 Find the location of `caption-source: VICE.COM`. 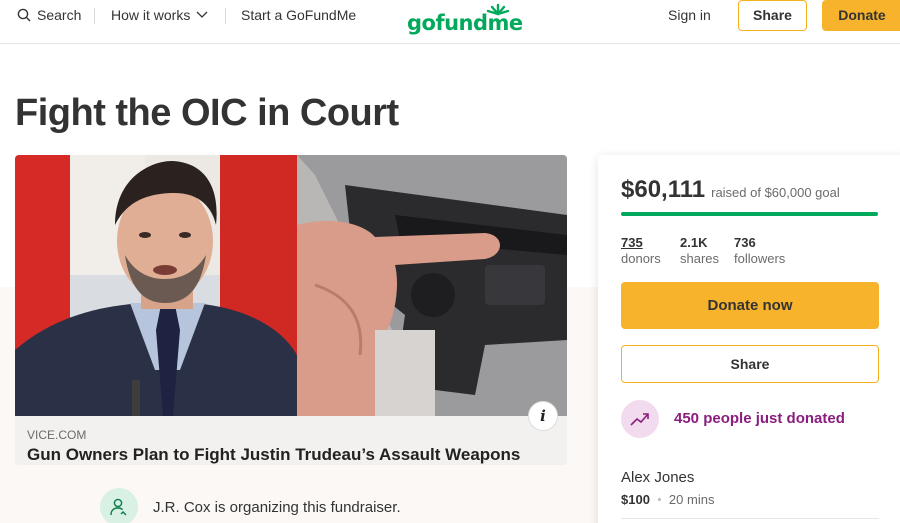

caption-source: VICE.COM is located at coordinates (57, 435).